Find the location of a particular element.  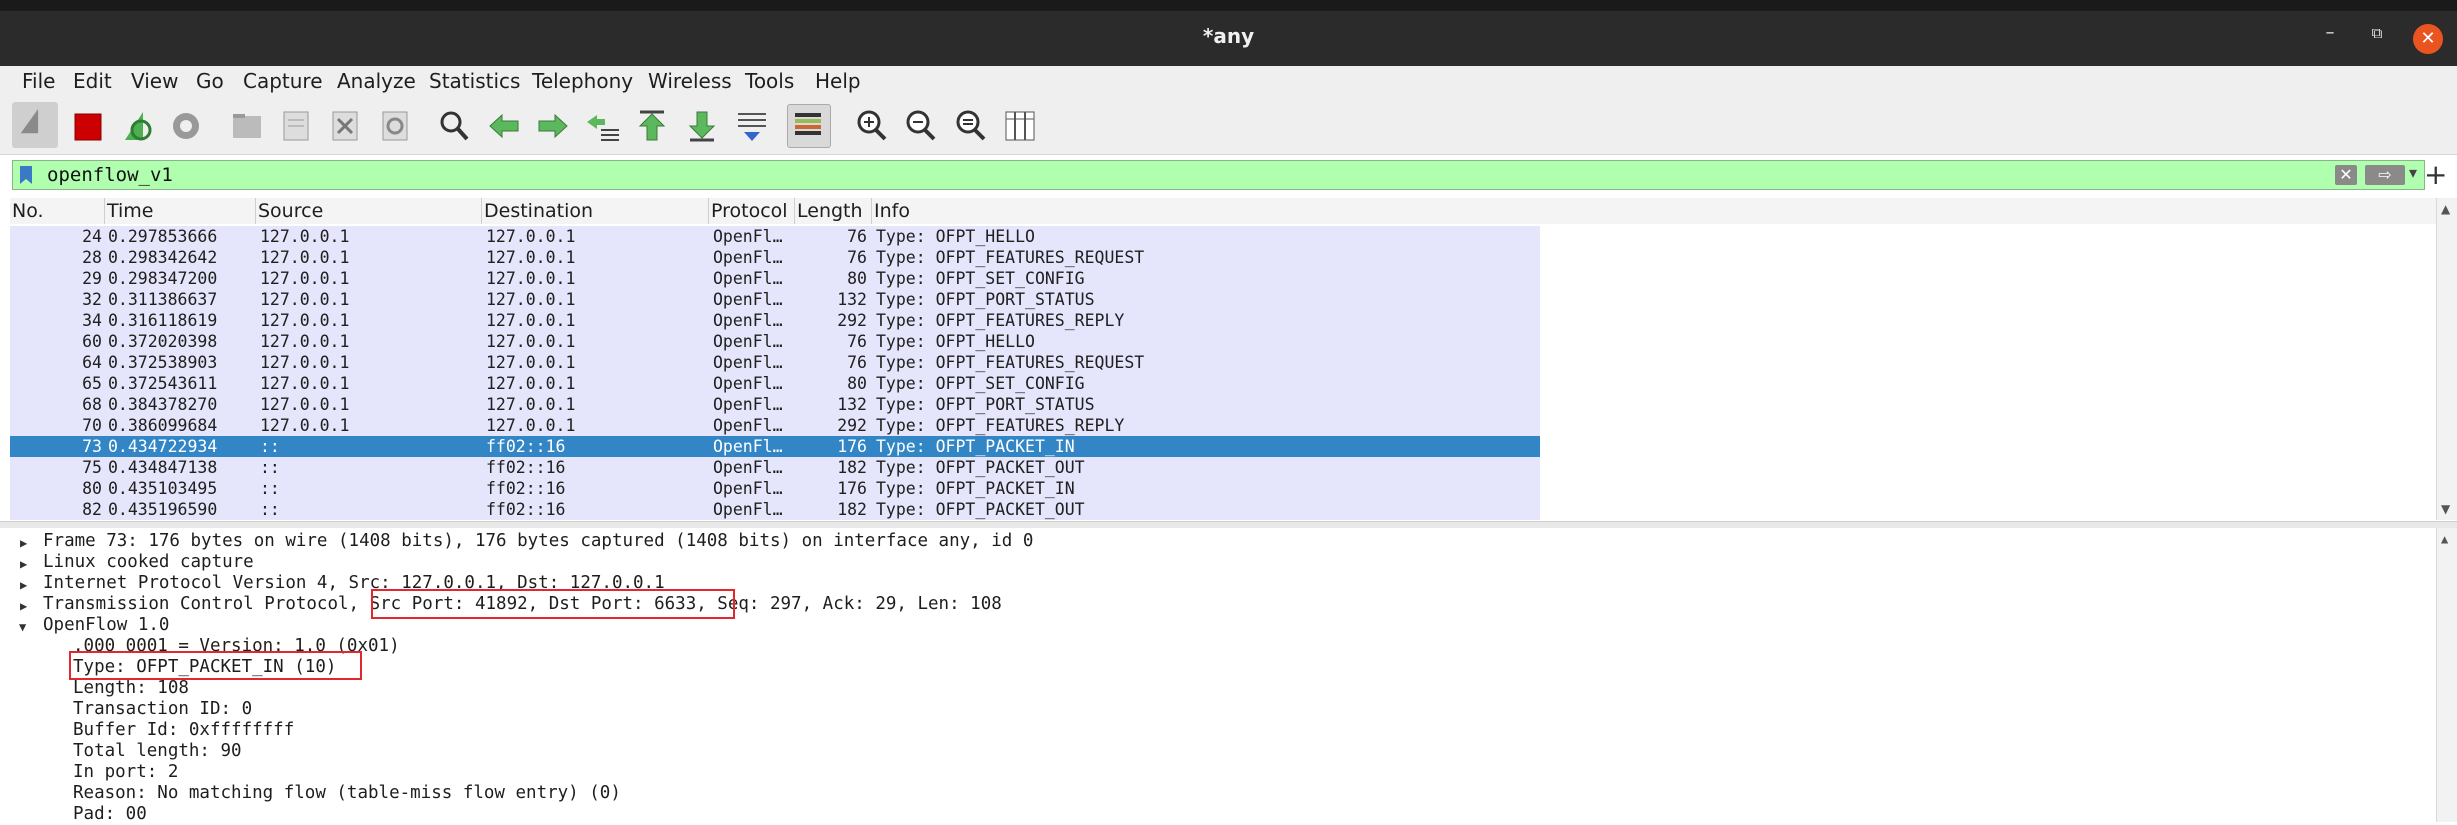

packet-cell-time: 0.435103495 is located at coordinates (163, 488).